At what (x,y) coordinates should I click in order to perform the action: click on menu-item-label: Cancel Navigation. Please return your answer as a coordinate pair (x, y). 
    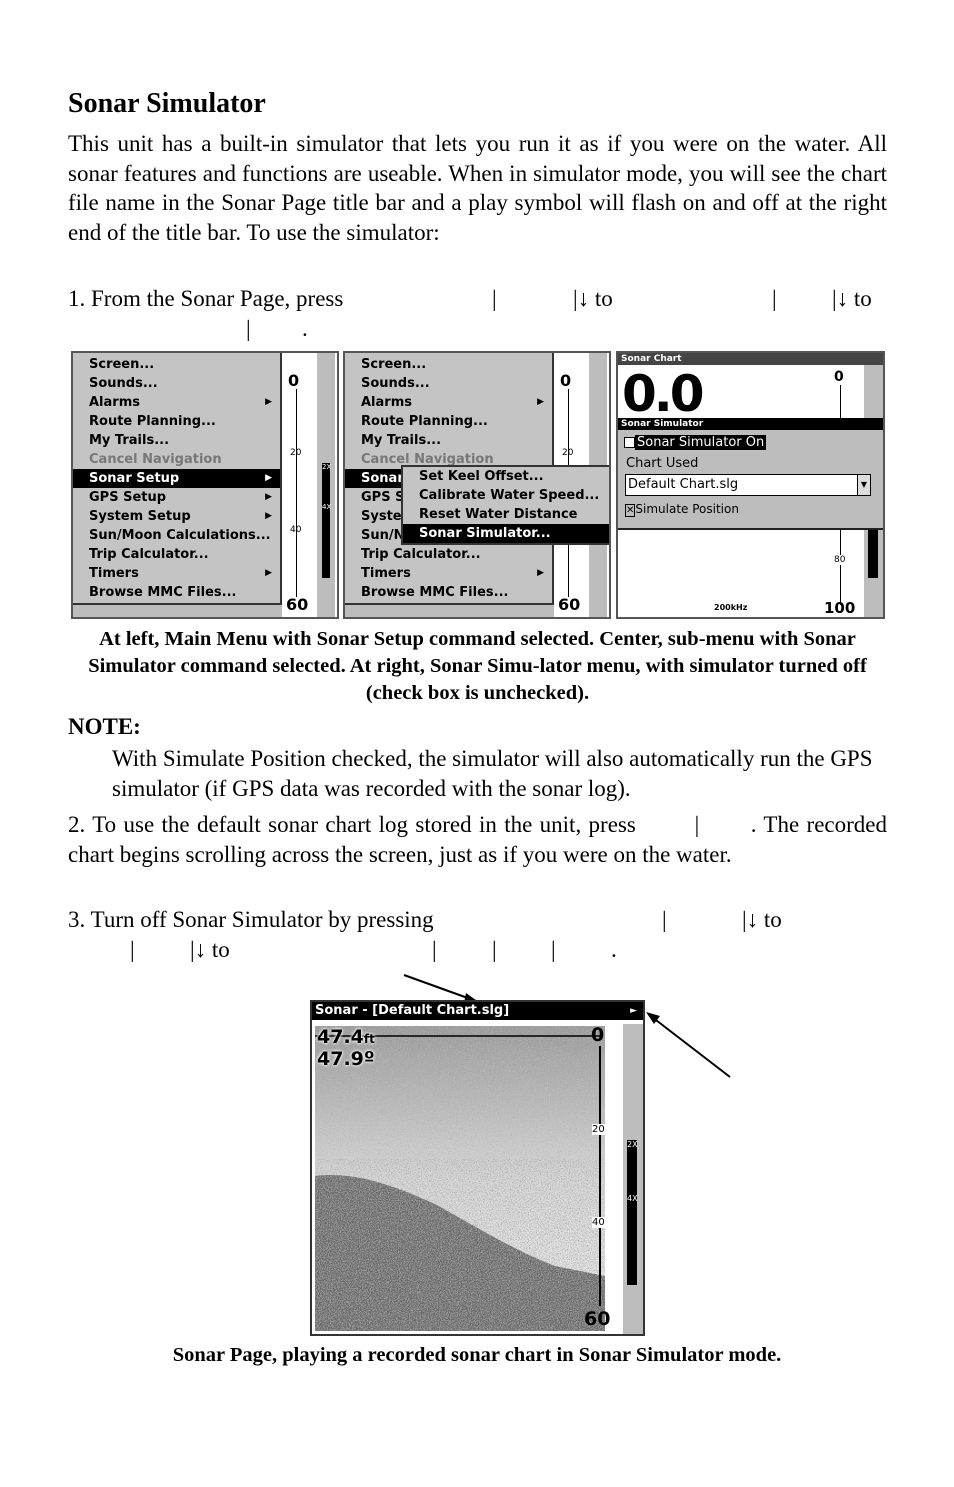
    Looking at the image, I should click on (155, 459).